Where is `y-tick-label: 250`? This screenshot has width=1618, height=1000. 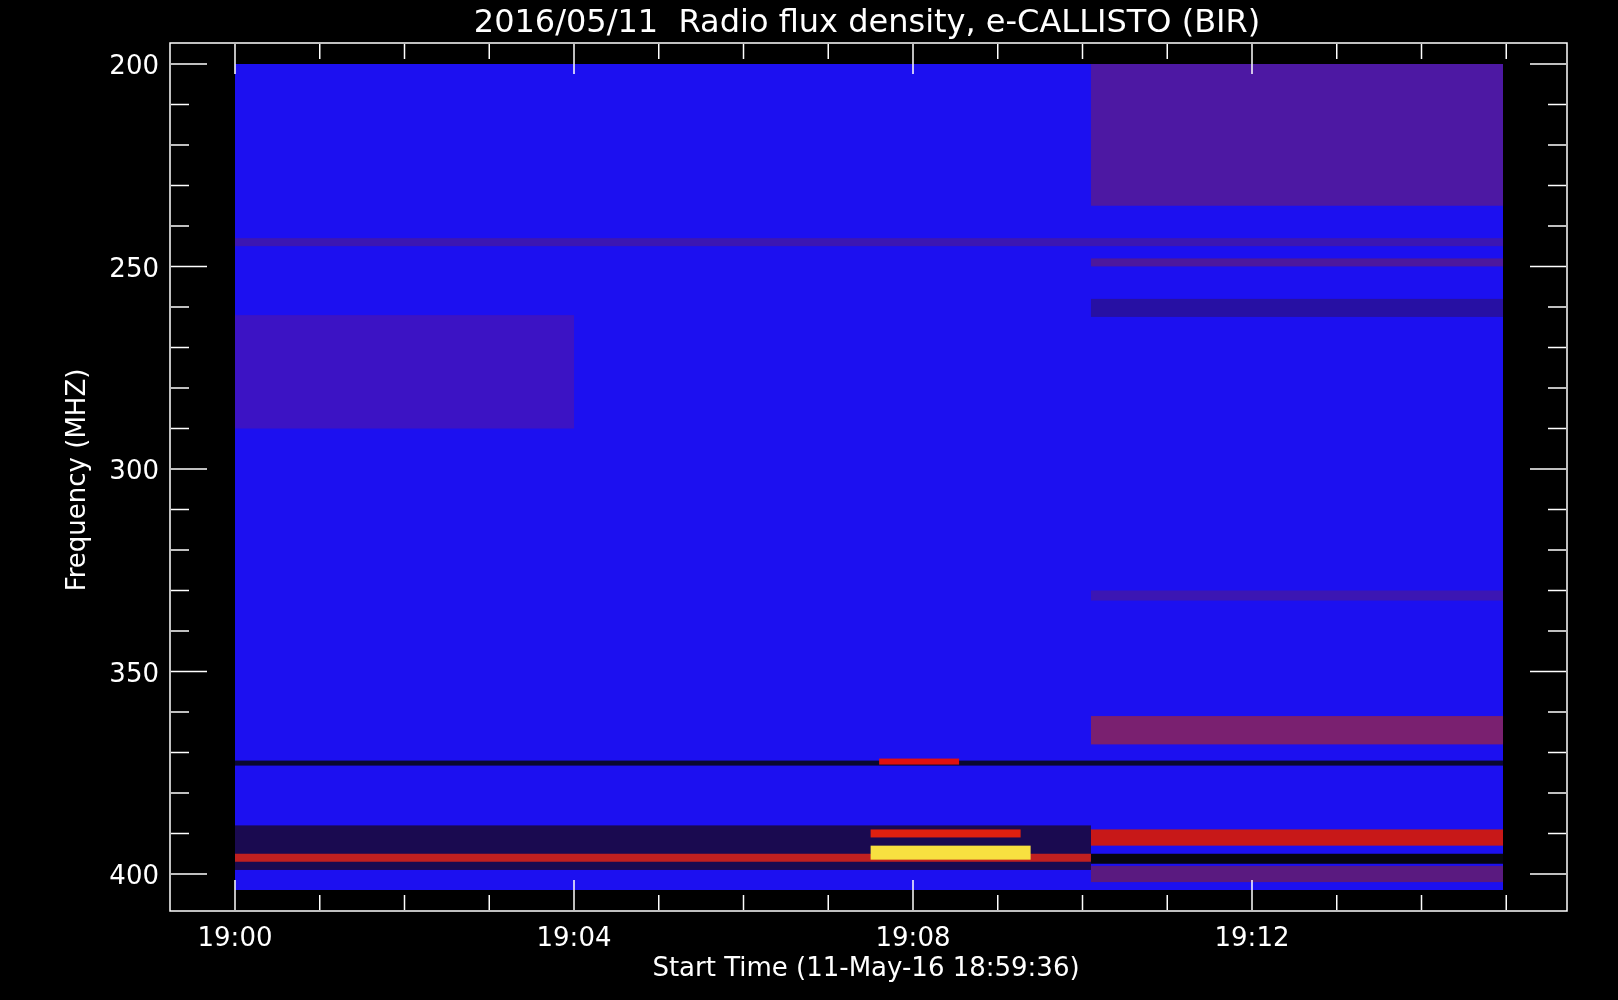
y-tick-label: 250 is located at coordinates (134, 267).